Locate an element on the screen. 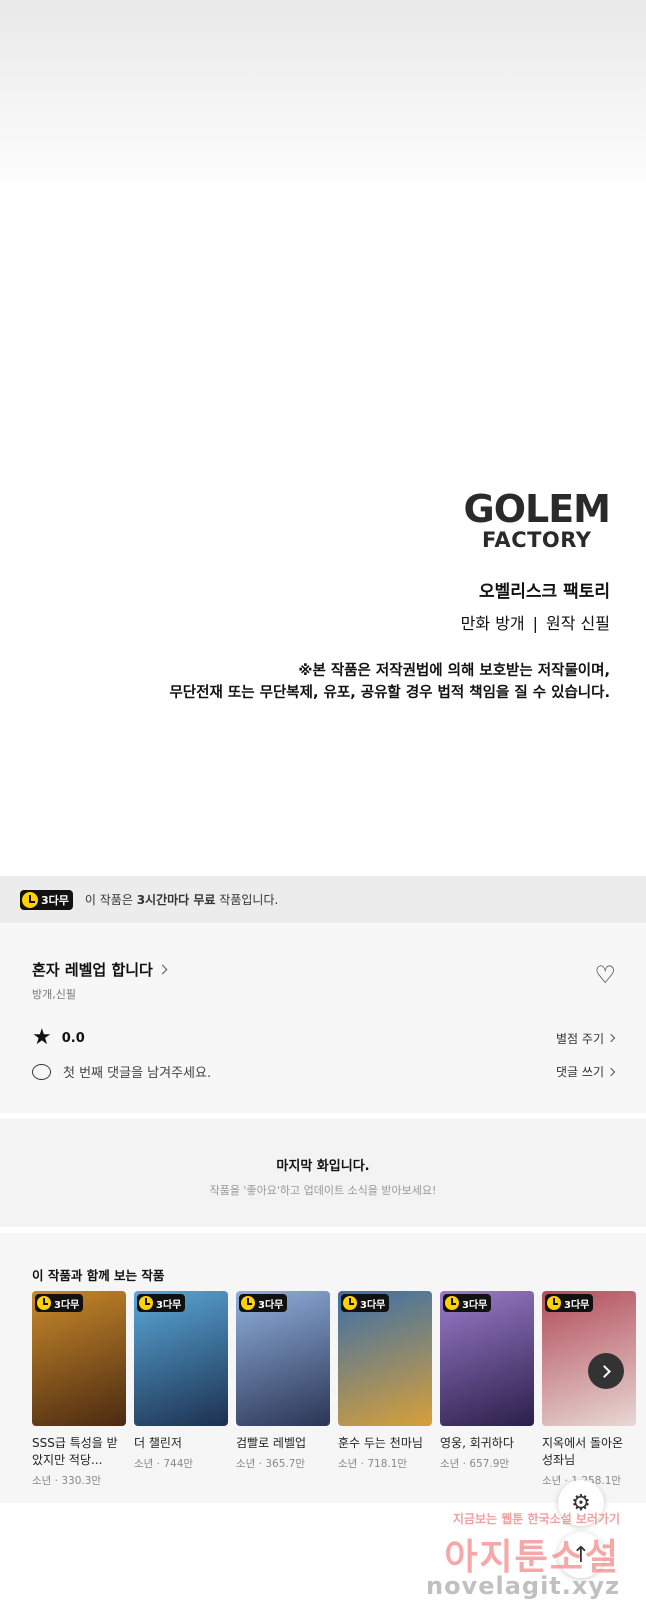  recommendation-card: 3다무더 챌린저소년 · 744만 is located at coordinates (181, 1389).